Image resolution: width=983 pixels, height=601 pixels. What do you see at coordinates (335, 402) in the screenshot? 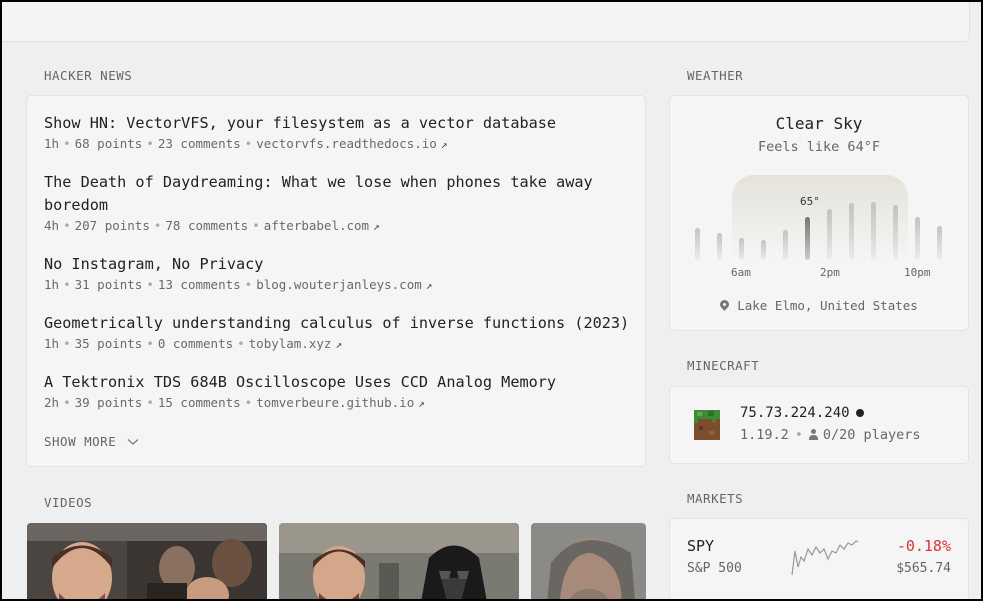
I see `hn-domain-link: tomverbeure.github.io` at bounding box center [335, 402].